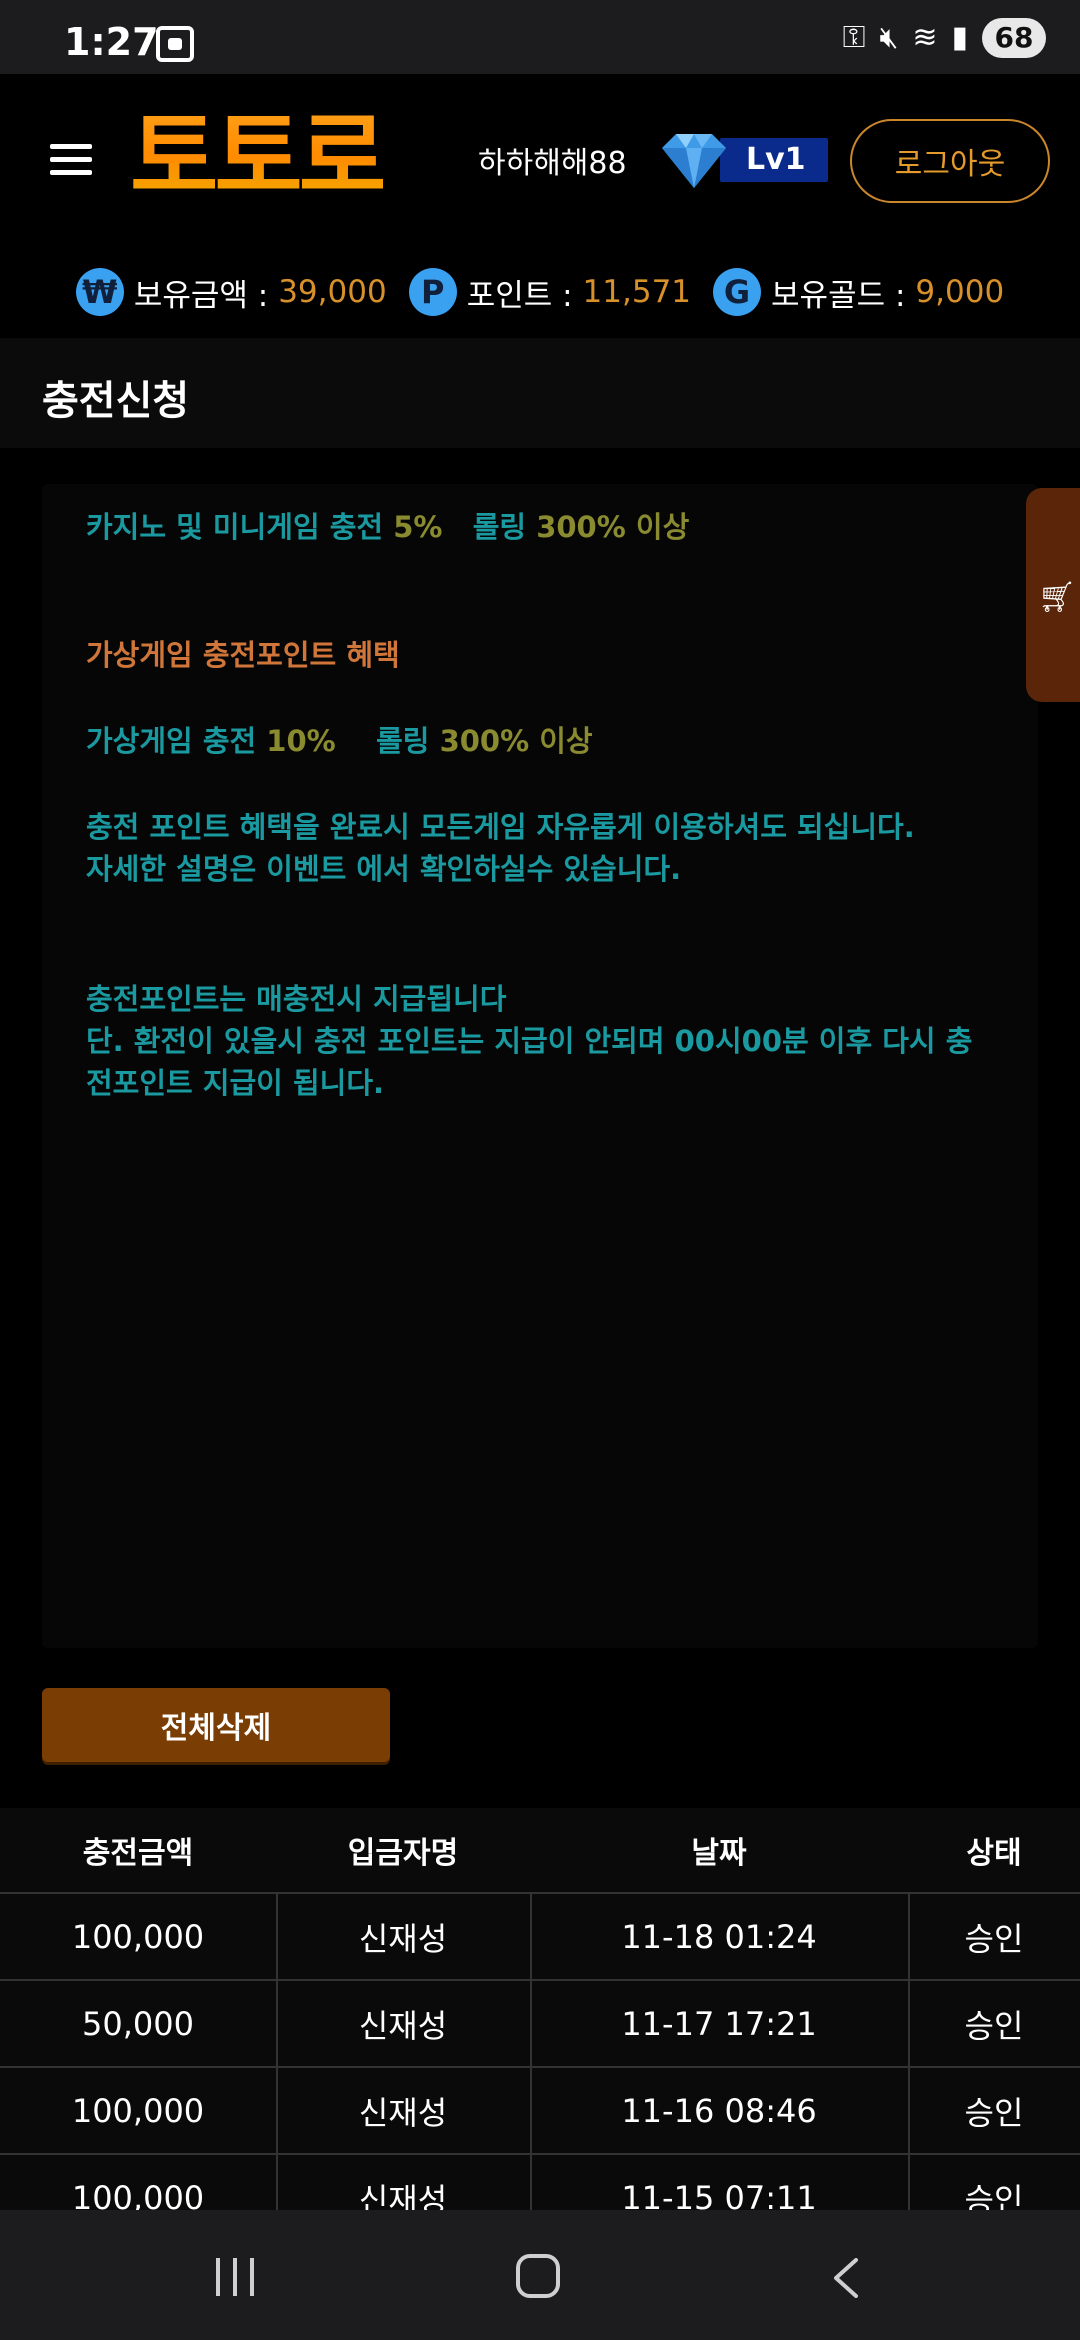  What do you see at coordinates (175, 44) in the screenshot?
I see `screenshot-icon` at bounding box center [175, 44].